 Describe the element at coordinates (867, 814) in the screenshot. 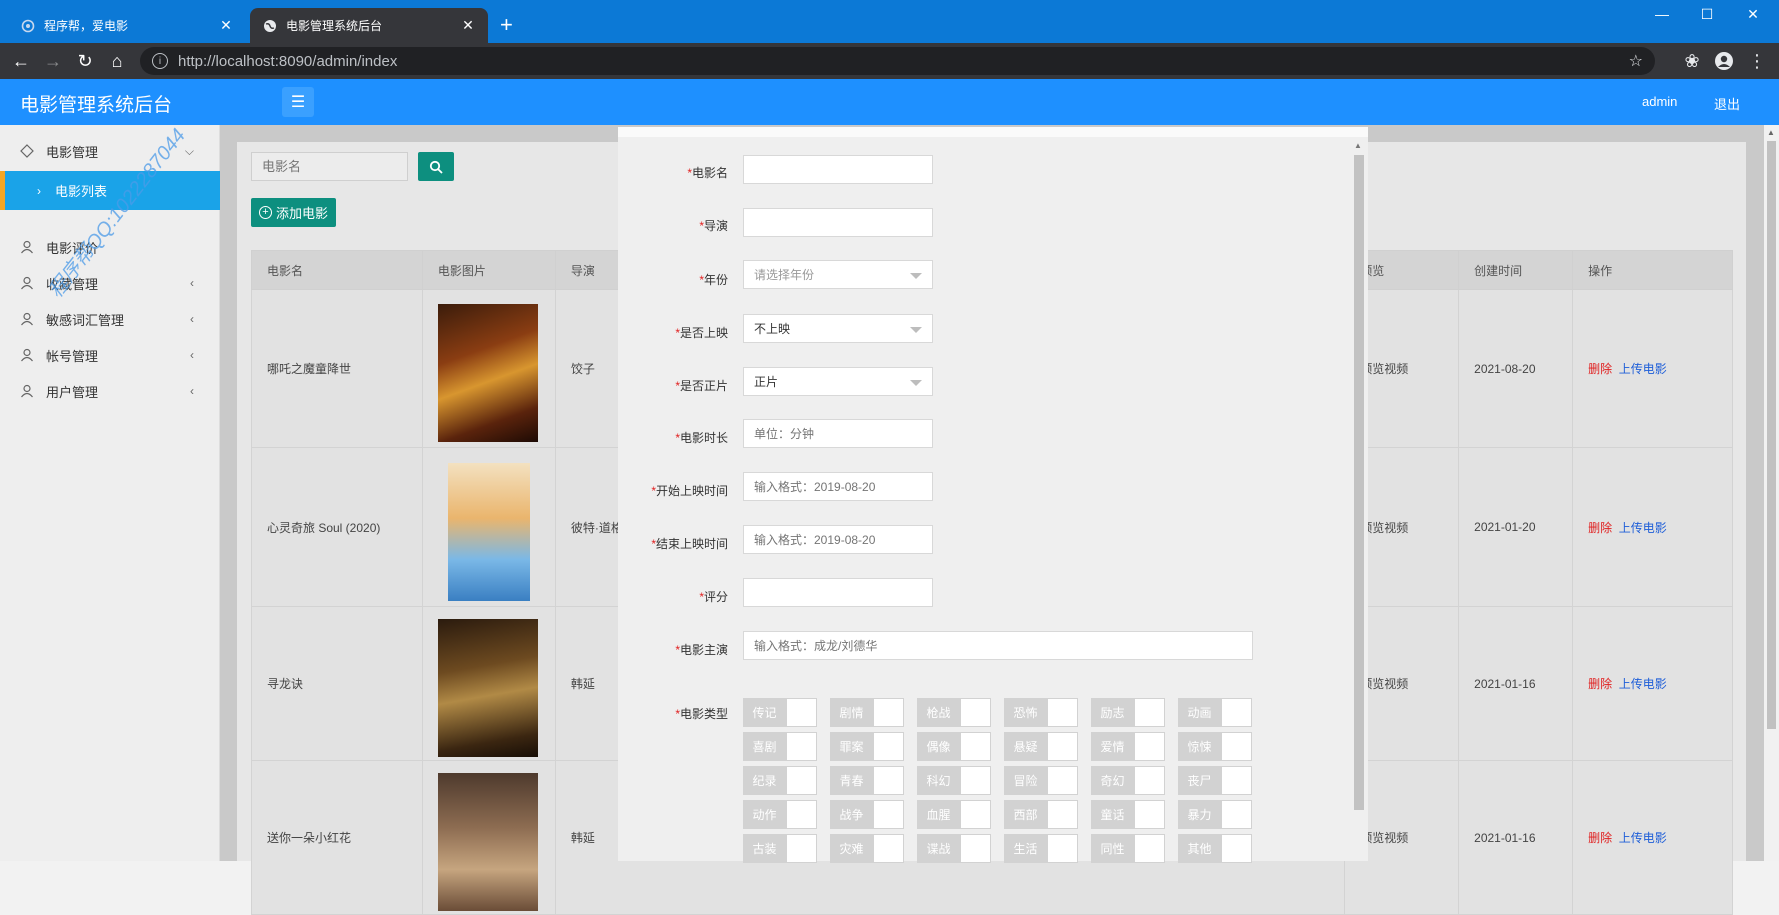

I see `genre-checkbox: 战争` at that location.